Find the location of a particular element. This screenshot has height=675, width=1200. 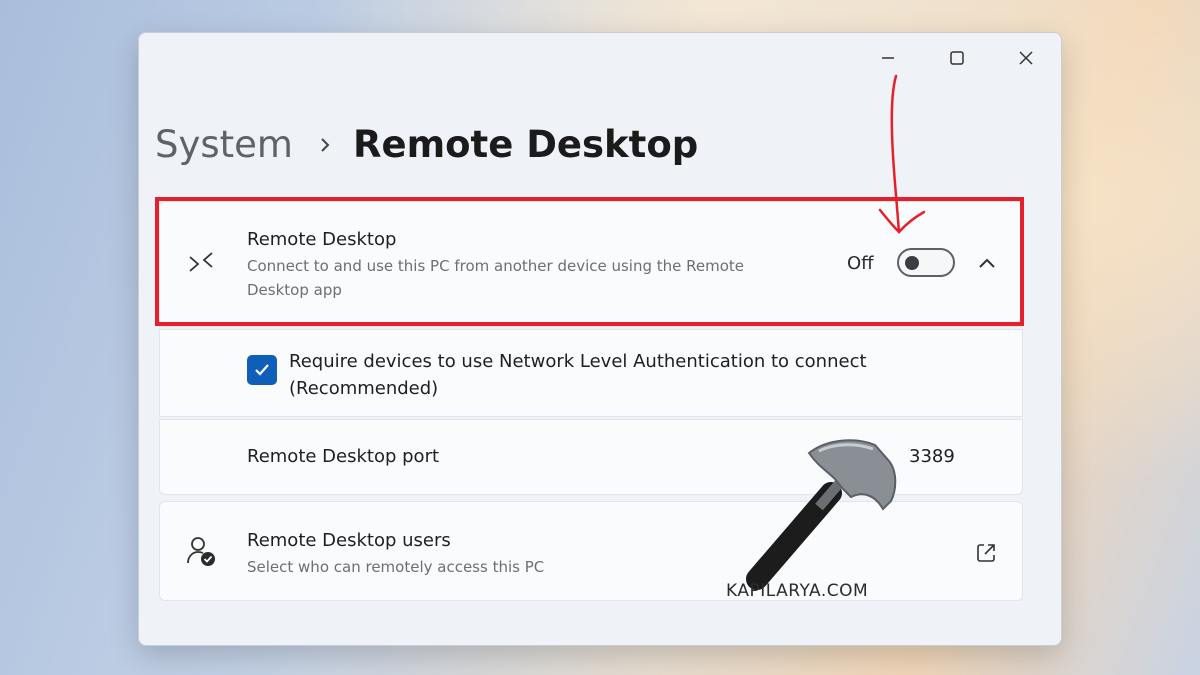

remote-desktop-description-line2: Desktop app is located at coordinates (294, 290).